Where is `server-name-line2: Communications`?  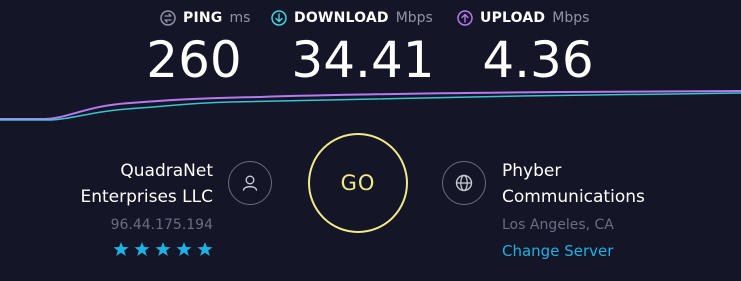
server-name-line2: Communications is located at coordinates (573, 197).